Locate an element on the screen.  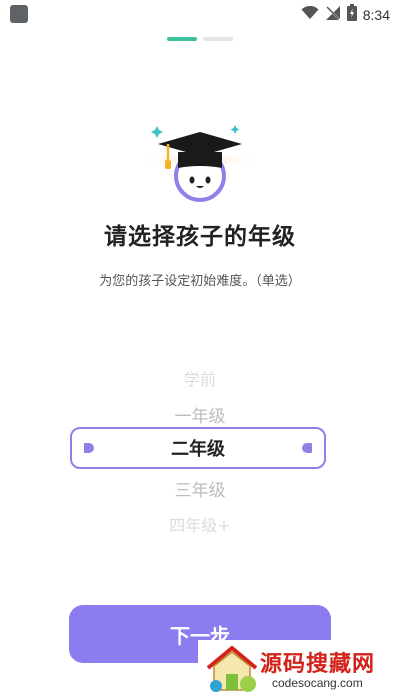
selected-grade-label: 二年级 is located at coordinates (198, 449).